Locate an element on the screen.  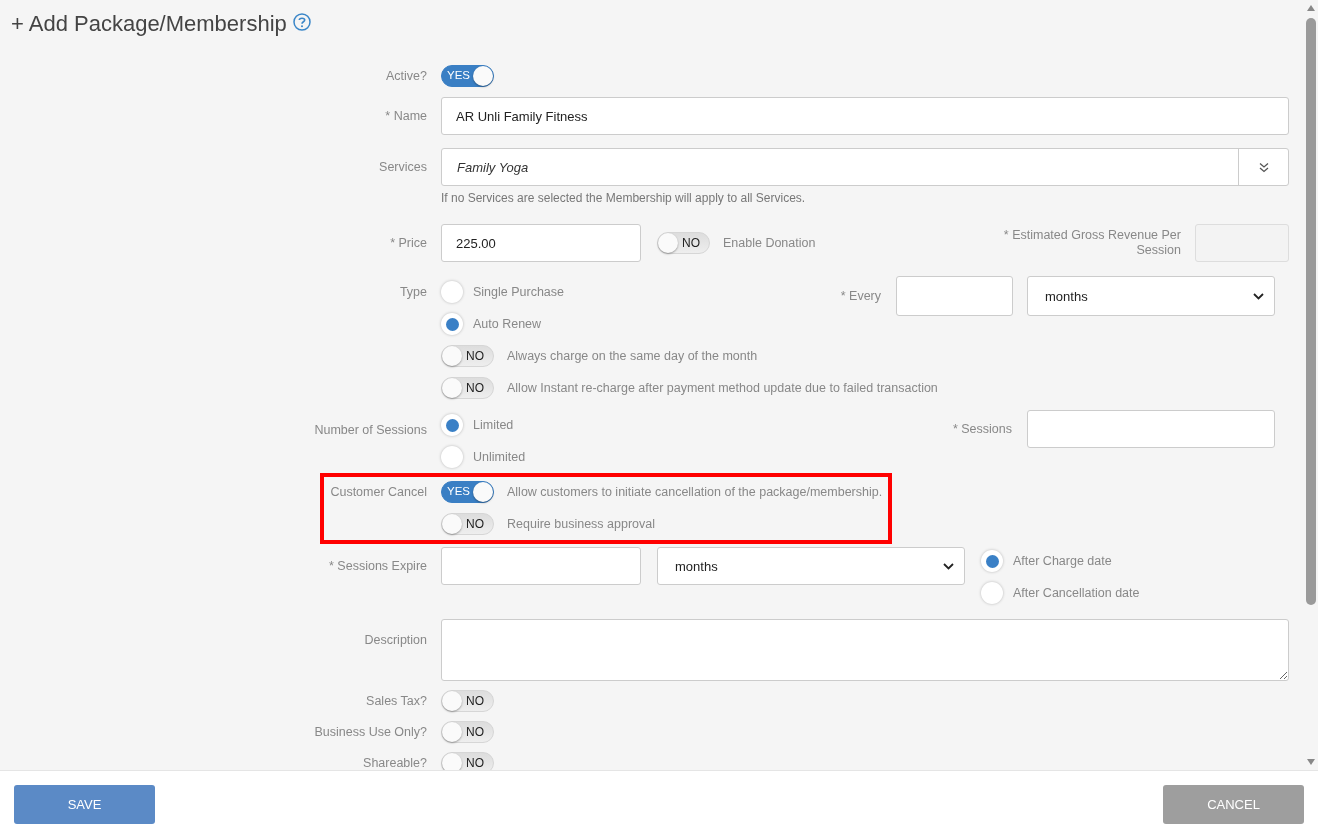
field-label: Business Use Only? is located at coordinates (370, 732).